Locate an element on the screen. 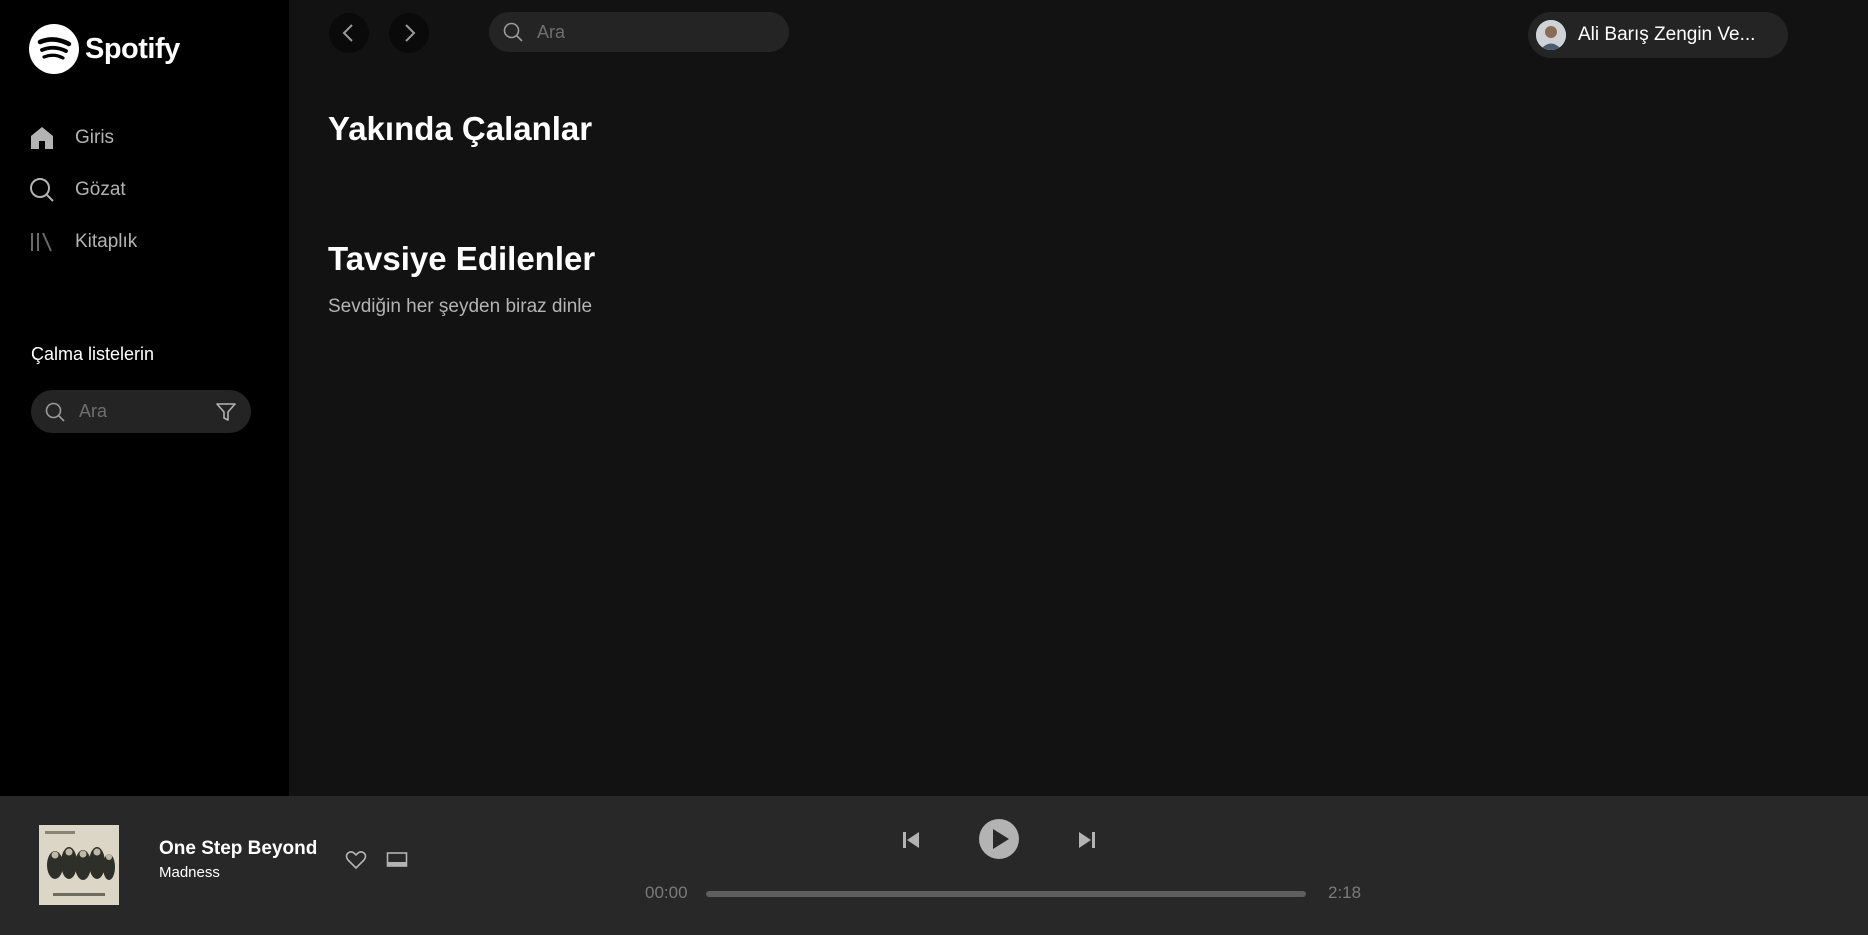 The height and width of the screenshot is (935, 1868). sidebar-nav: Giris Gözat Kitaplık is located at coordinates (83, 190).